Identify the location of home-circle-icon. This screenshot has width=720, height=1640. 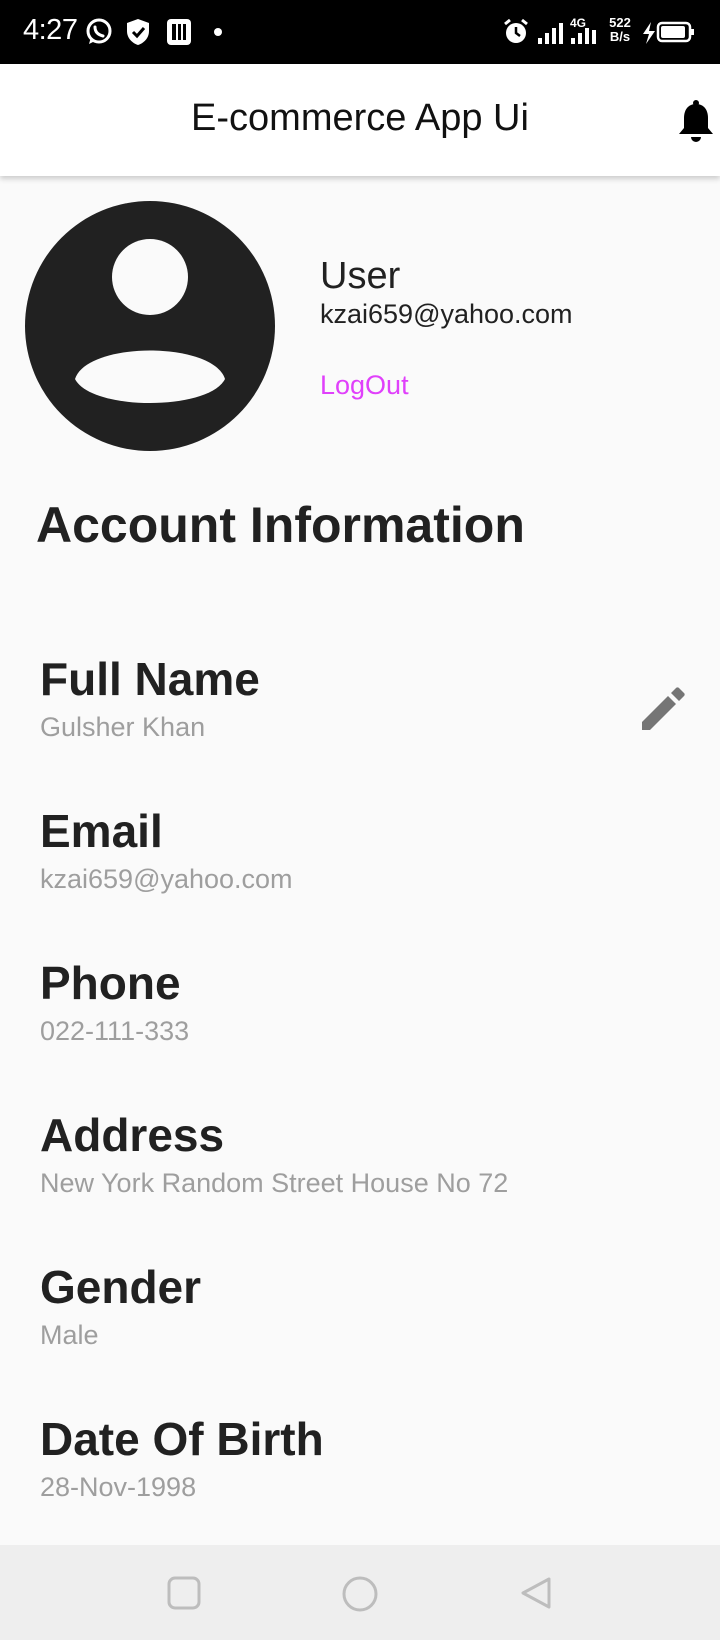
(360, 1594).